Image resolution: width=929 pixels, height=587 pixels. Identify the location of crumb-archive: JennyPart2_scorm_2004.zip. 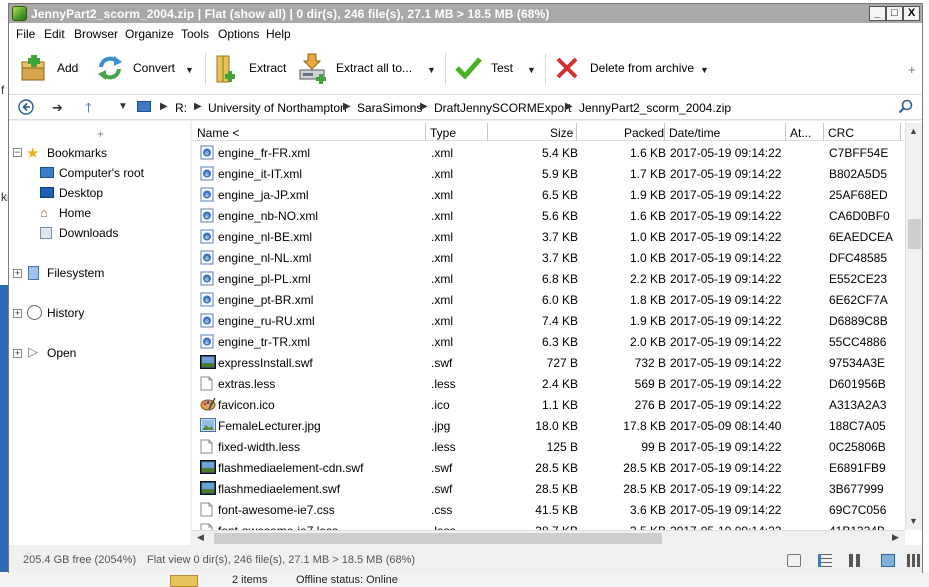
(655, 108).